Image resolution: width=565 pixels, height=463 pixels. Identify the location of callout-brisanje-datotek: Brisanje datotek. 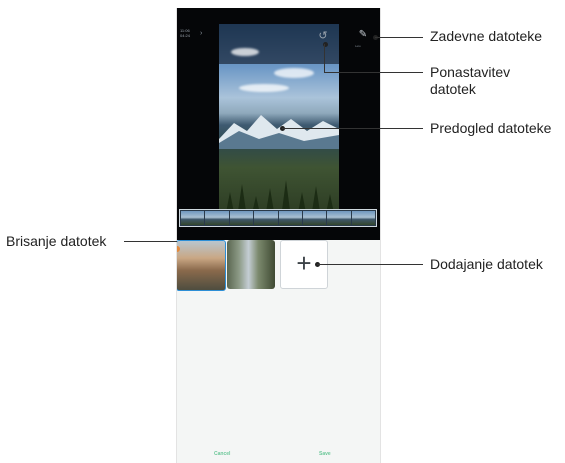
(56, 241).